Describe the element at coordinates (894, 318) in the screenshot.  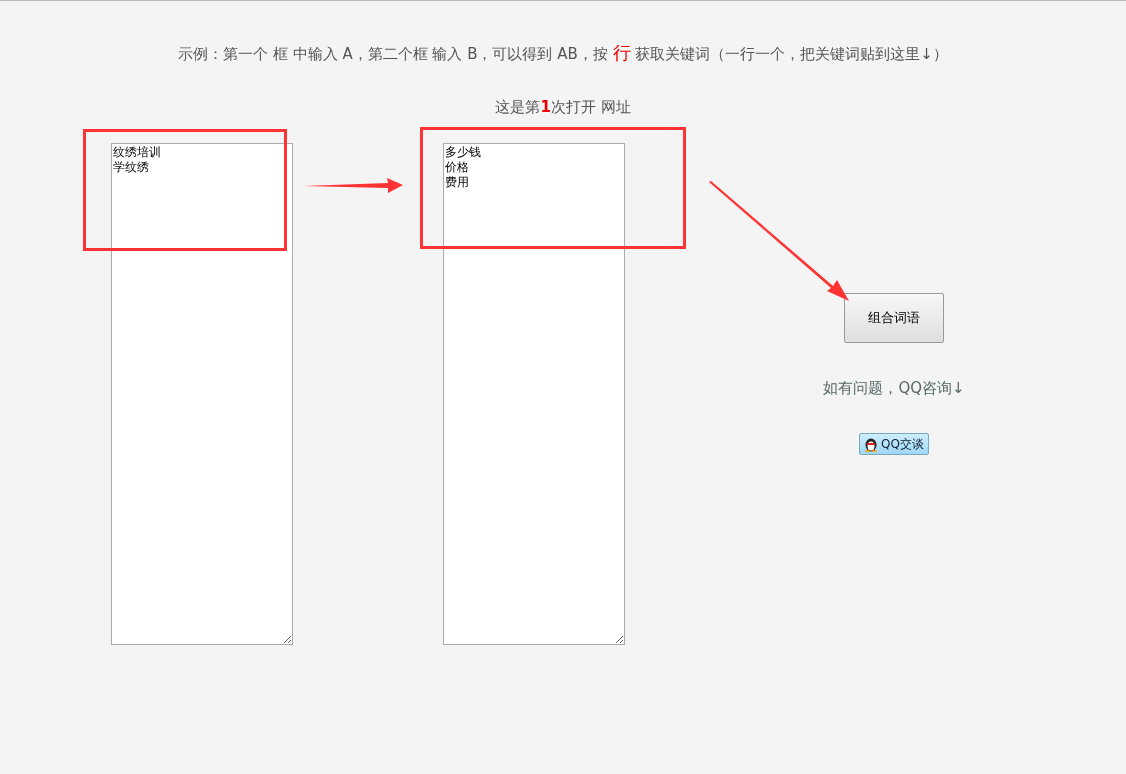
I see `combine-button: 组合词语` at that location.